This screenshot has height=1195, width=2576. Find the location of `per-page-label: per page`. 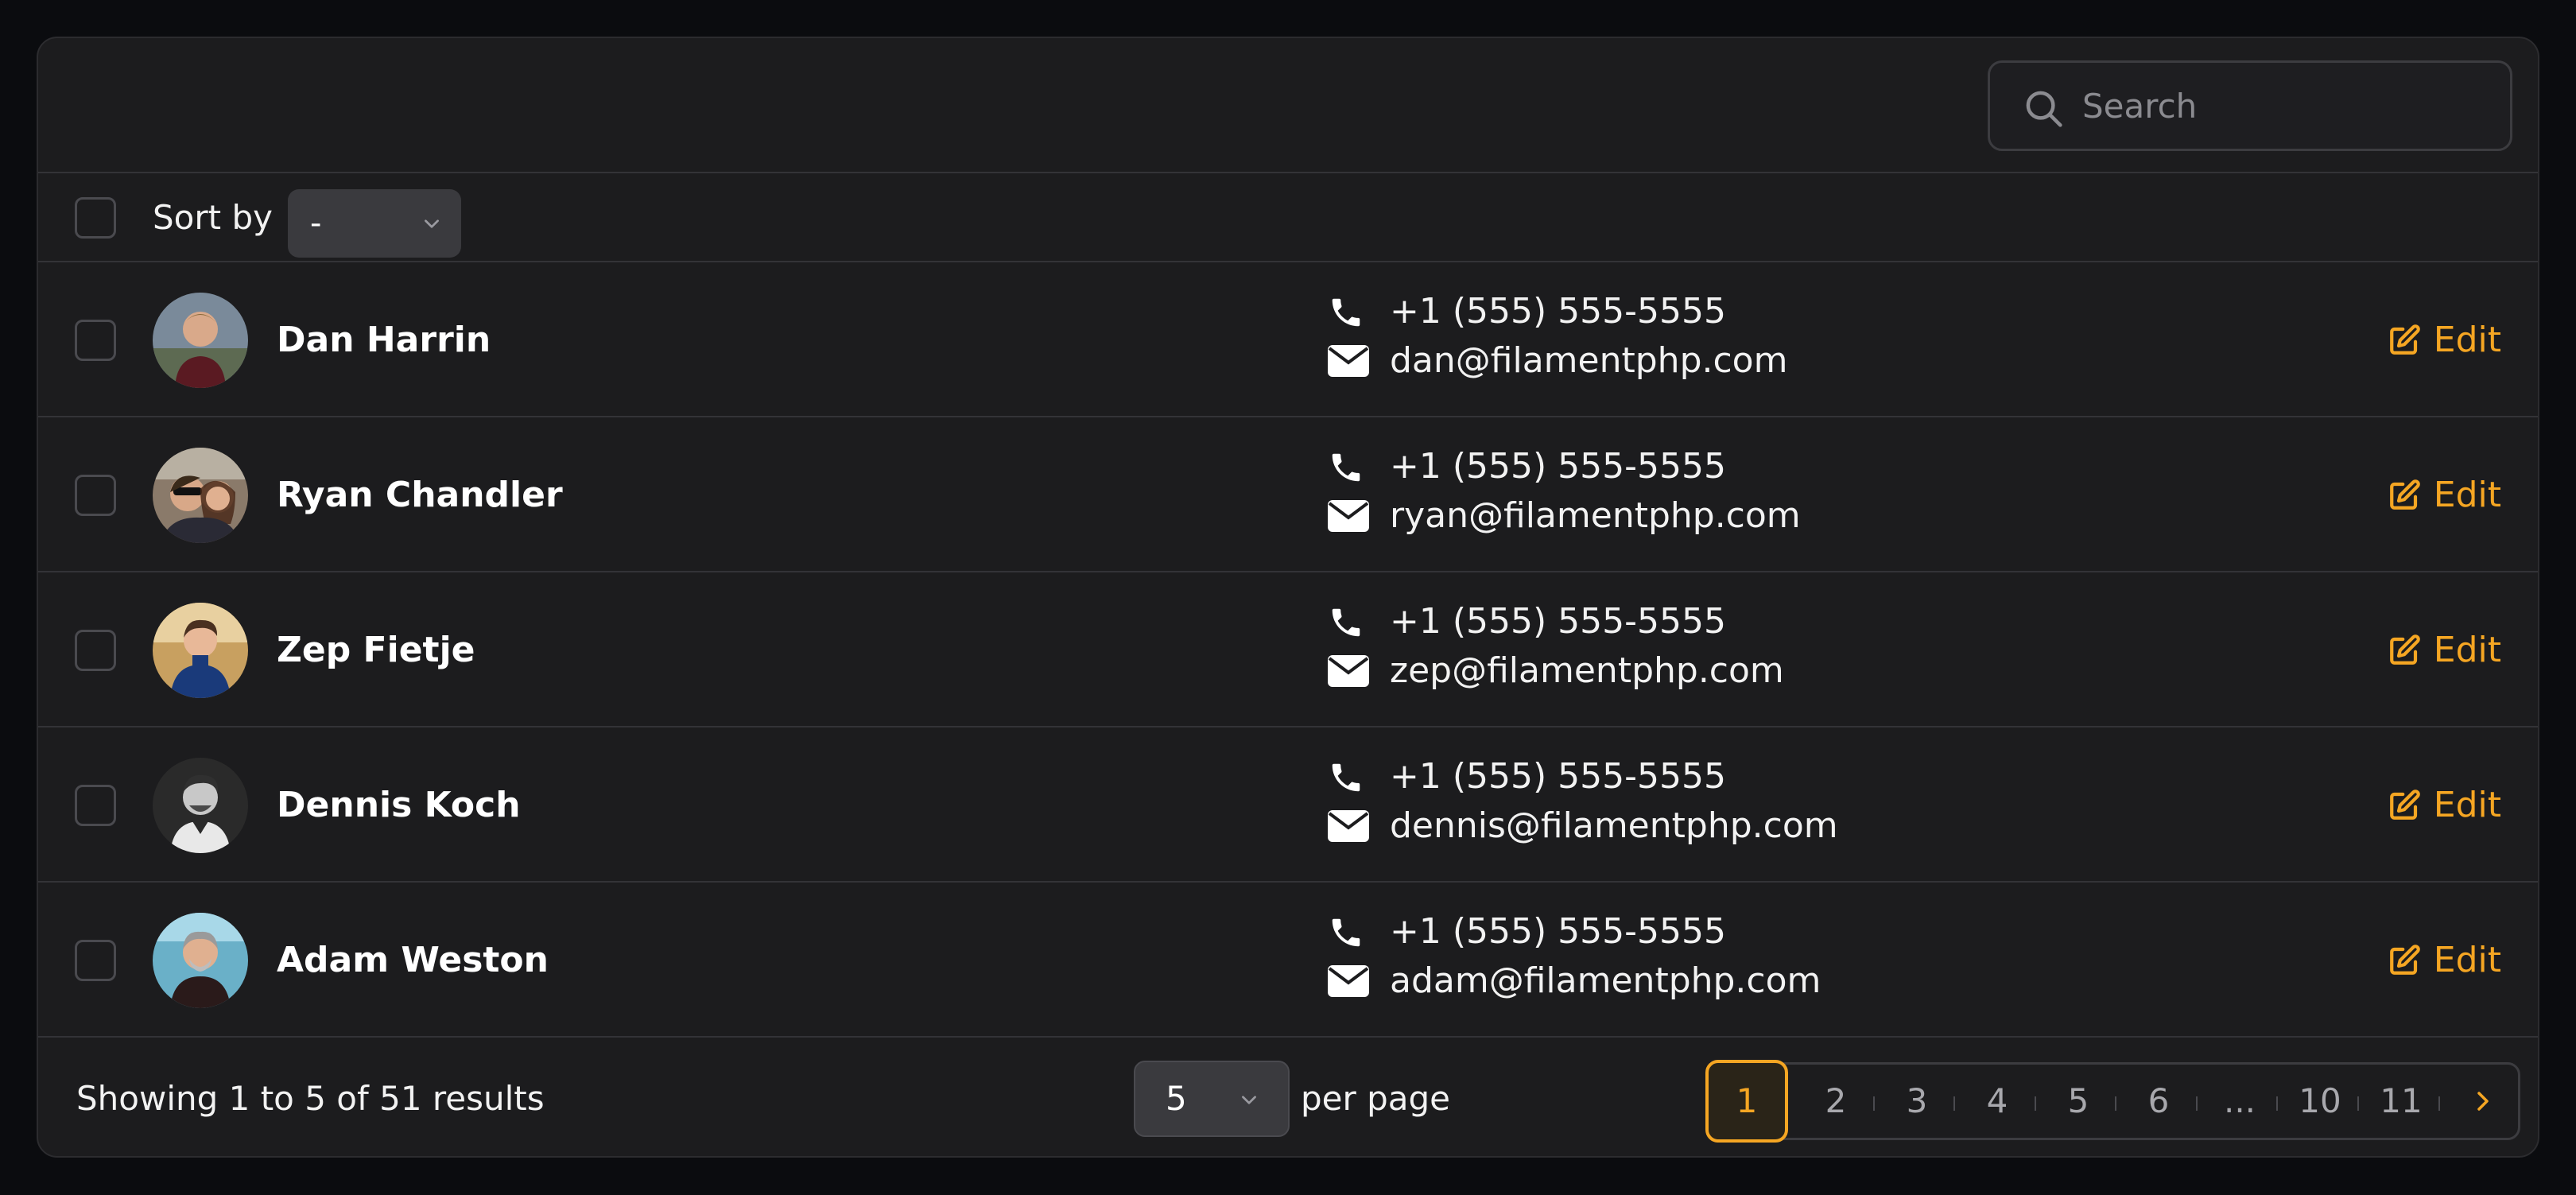

per-page-label: per page is located at coordinates (1376, 1099).